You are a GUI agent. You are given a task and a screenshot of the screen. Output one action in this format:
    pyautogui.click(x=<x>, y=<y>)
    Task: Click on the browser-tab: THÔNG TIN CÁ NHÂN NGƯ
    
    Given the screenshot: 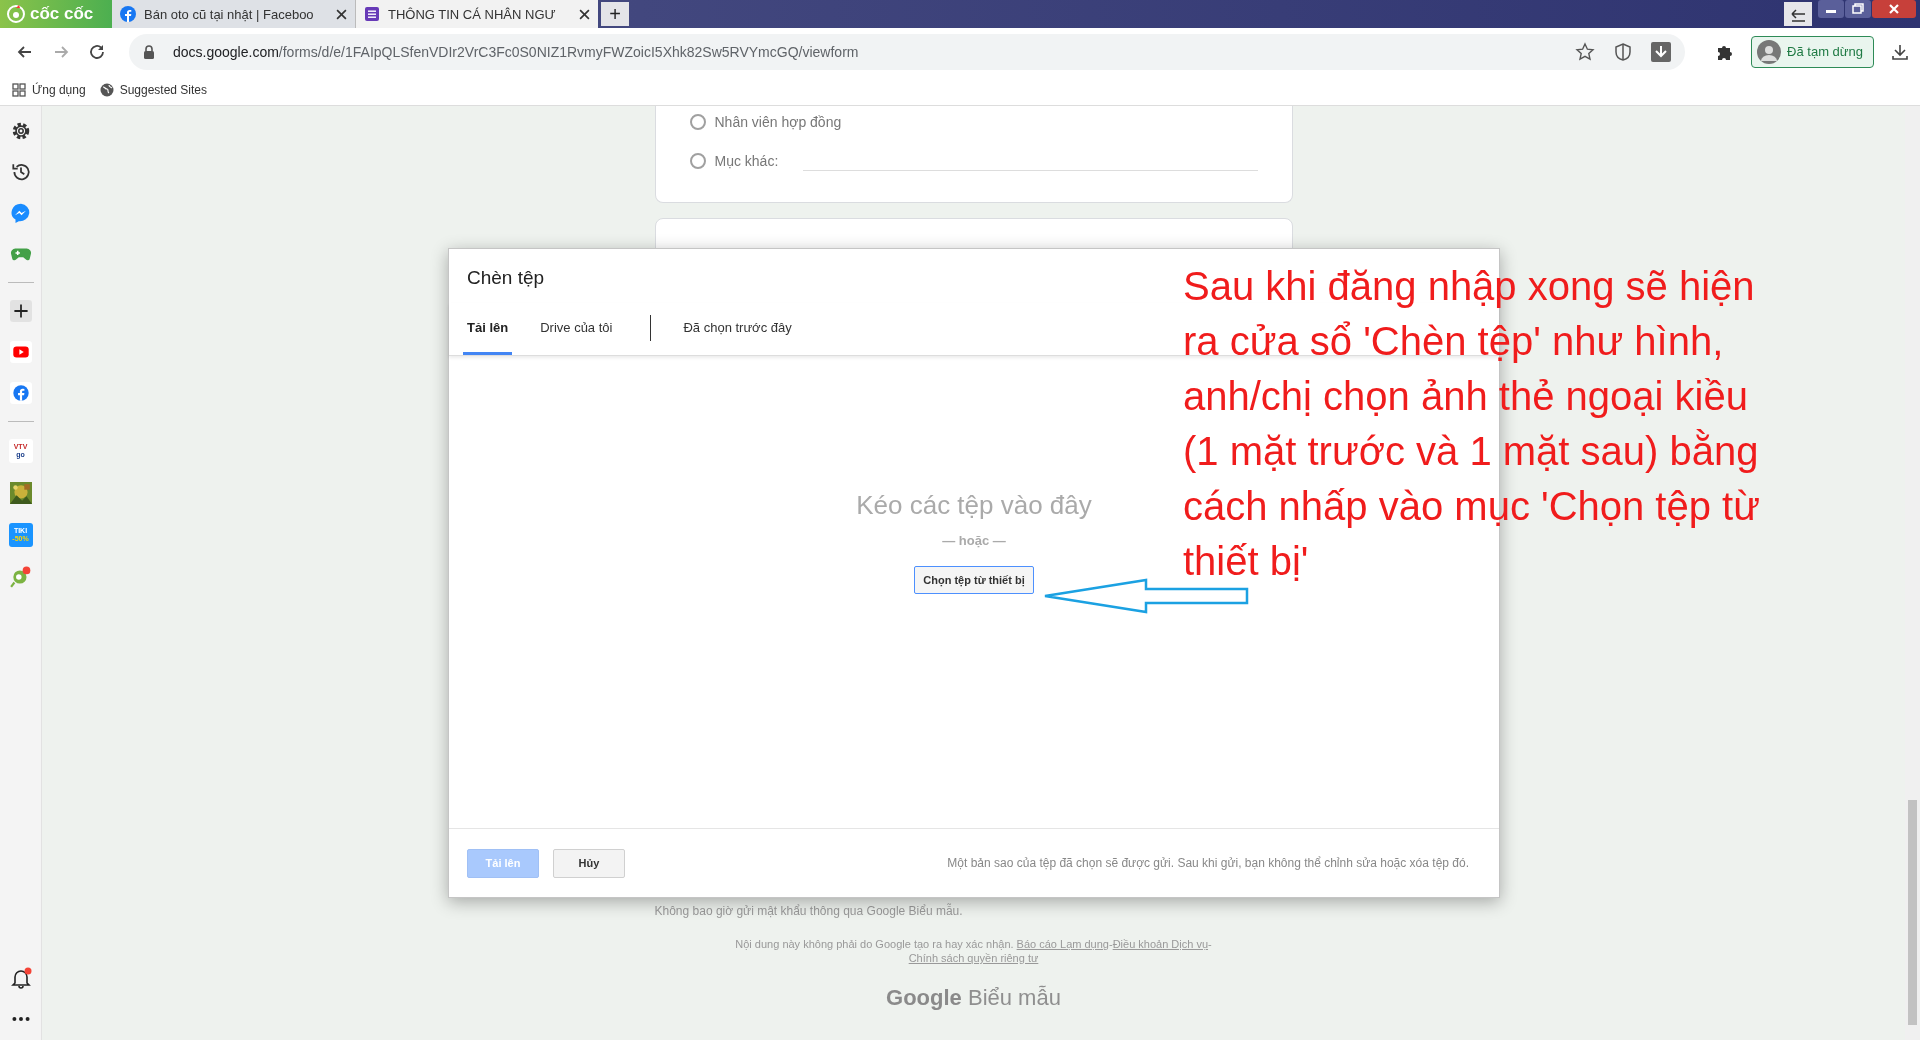 What is the action you would take?
    pyautogui.click(x=476, y=14)
    